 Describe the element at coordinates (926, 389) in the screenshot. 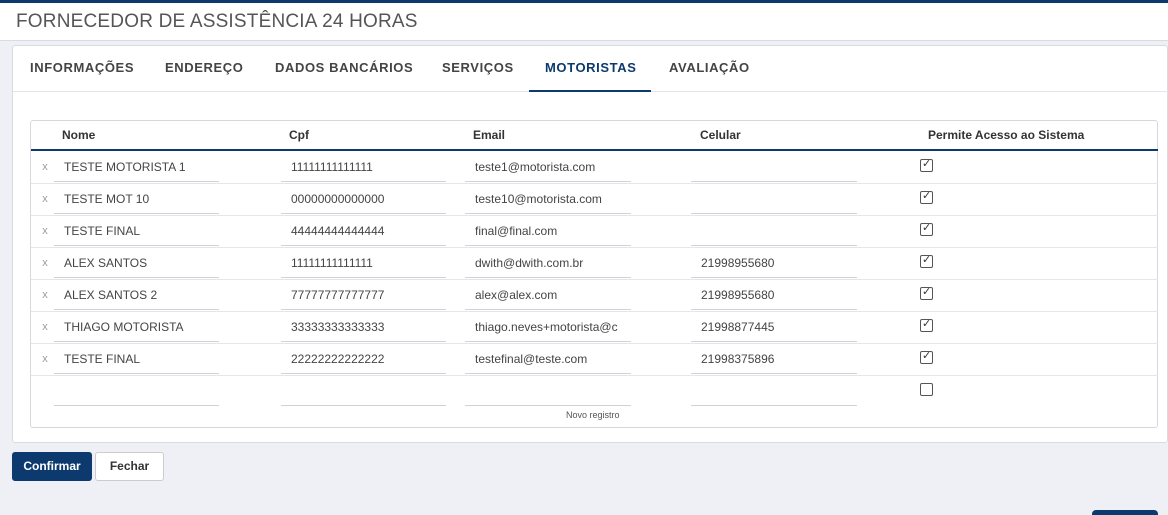

I see `access-checkbox` at that location.